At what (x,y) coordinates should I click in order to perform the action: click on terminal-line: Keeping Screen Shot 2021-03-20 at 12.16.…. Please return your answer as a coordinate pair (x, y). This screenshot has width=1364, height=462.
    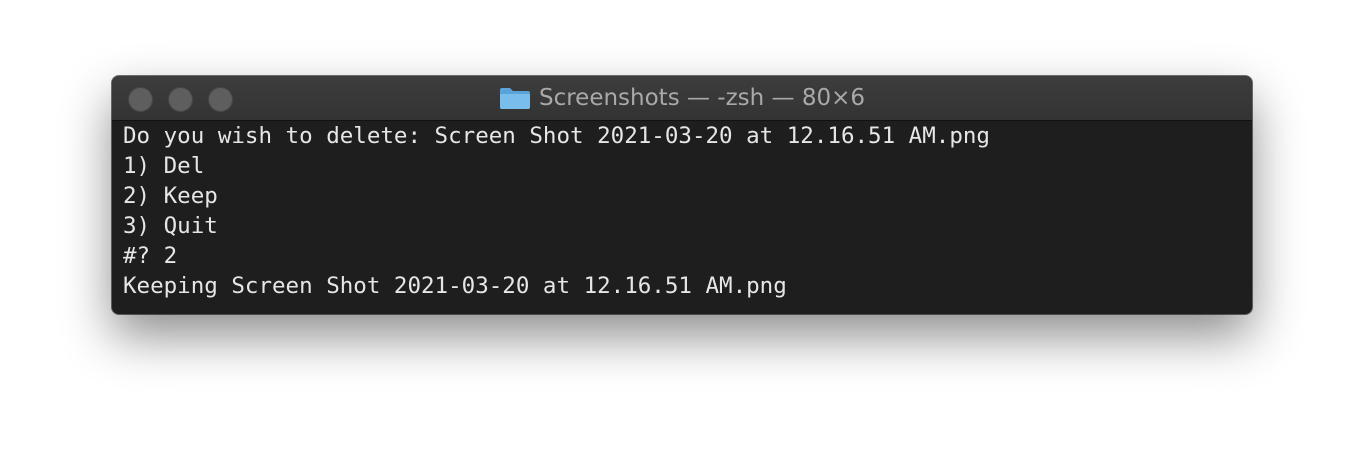
    Looking at the image, I should click on (455, 286).